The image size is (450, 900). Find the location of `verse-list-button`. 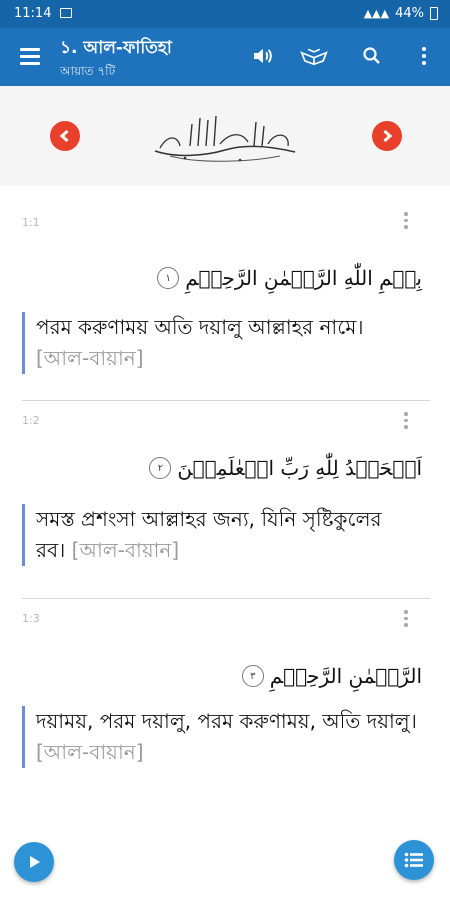

verse-list-button is located at coordinates (414, 860).